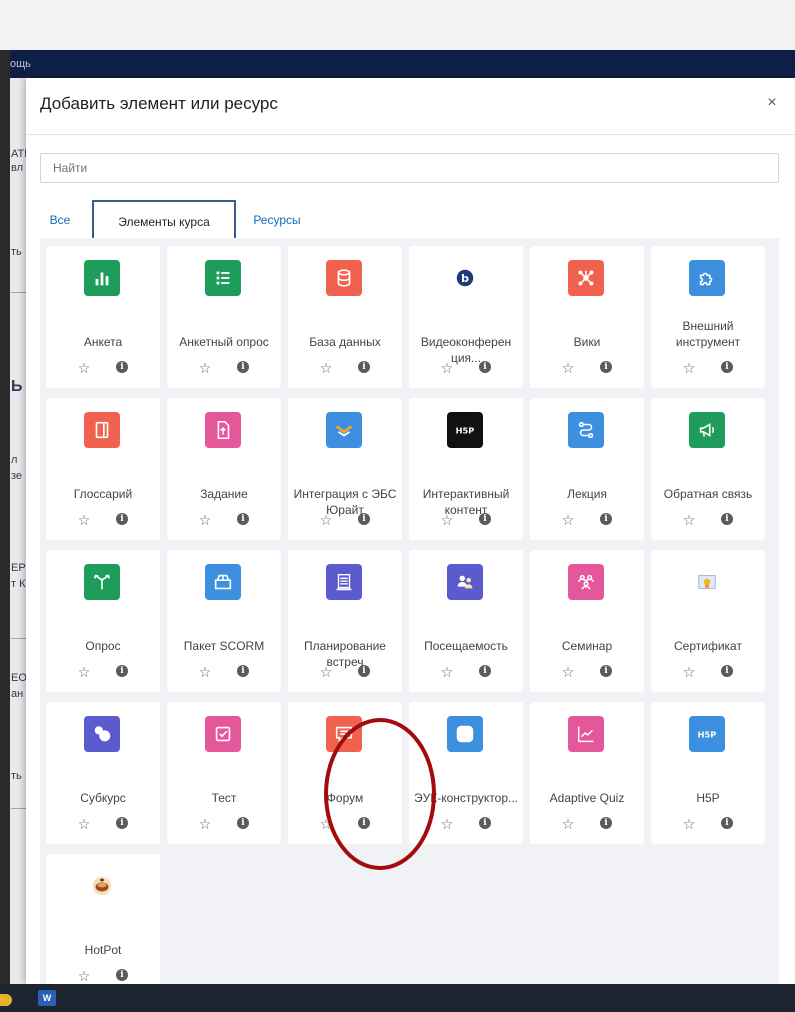  I want to click on activity-card: b Видеоконферен ция... ☆ i, so click(466, 317).